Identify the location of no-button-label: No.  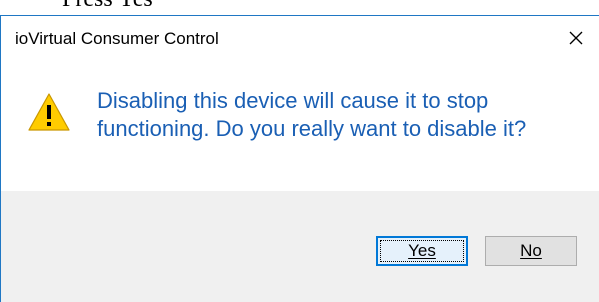
(531, 250).